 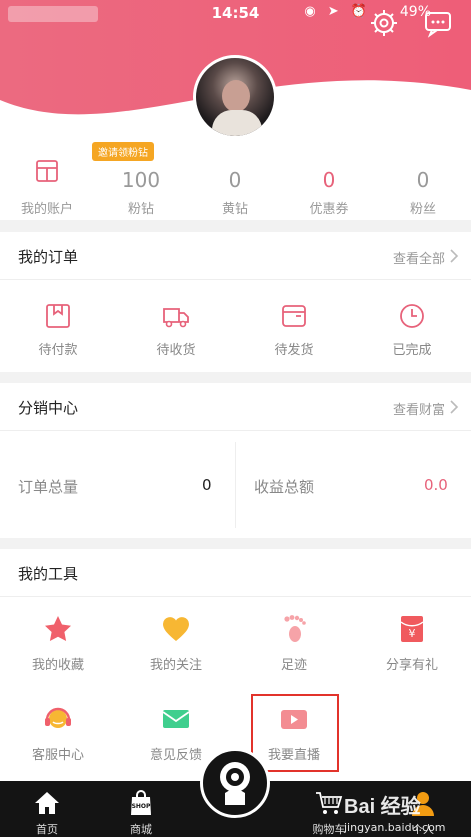 I want to click on stat-my-account: 我的账户, so click(x=47, y=180).